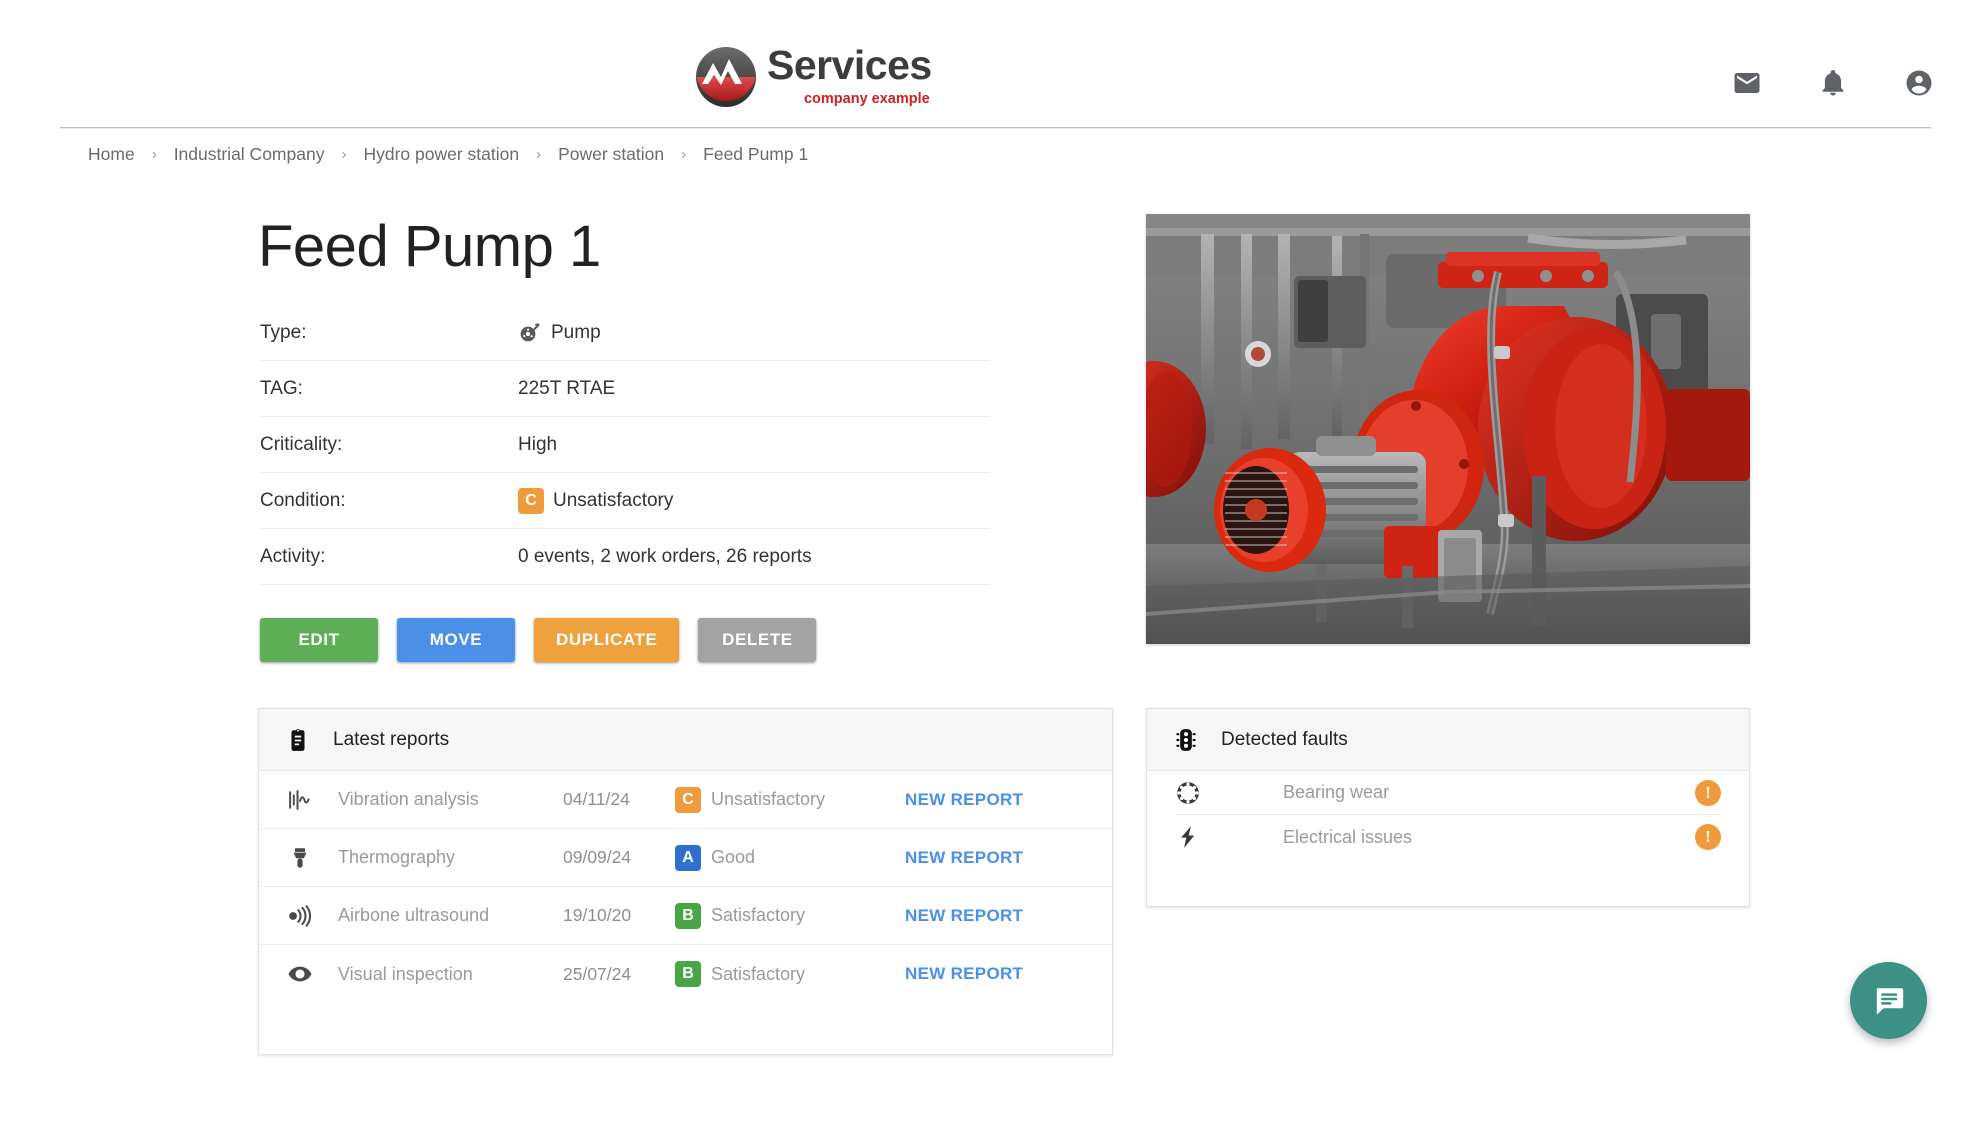 The image size is (1986, 1134). I want to click on edit-button: EDIT, so click(319, 640).